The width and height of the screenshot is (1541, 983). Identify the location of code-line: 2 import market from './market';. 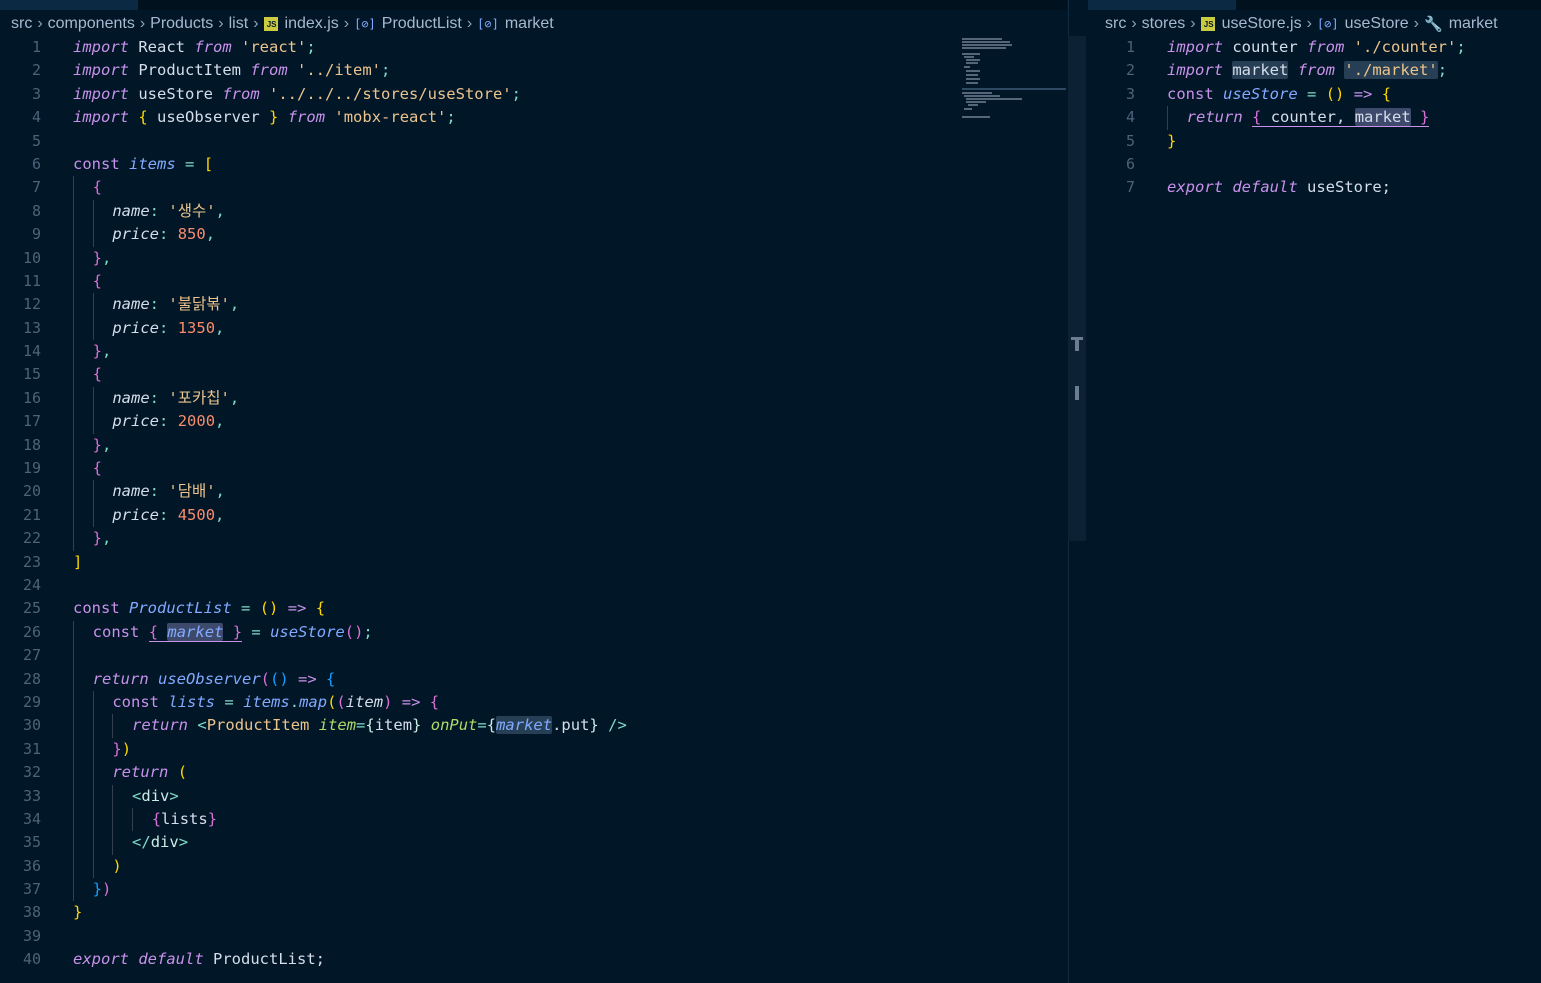
(1313, 70).